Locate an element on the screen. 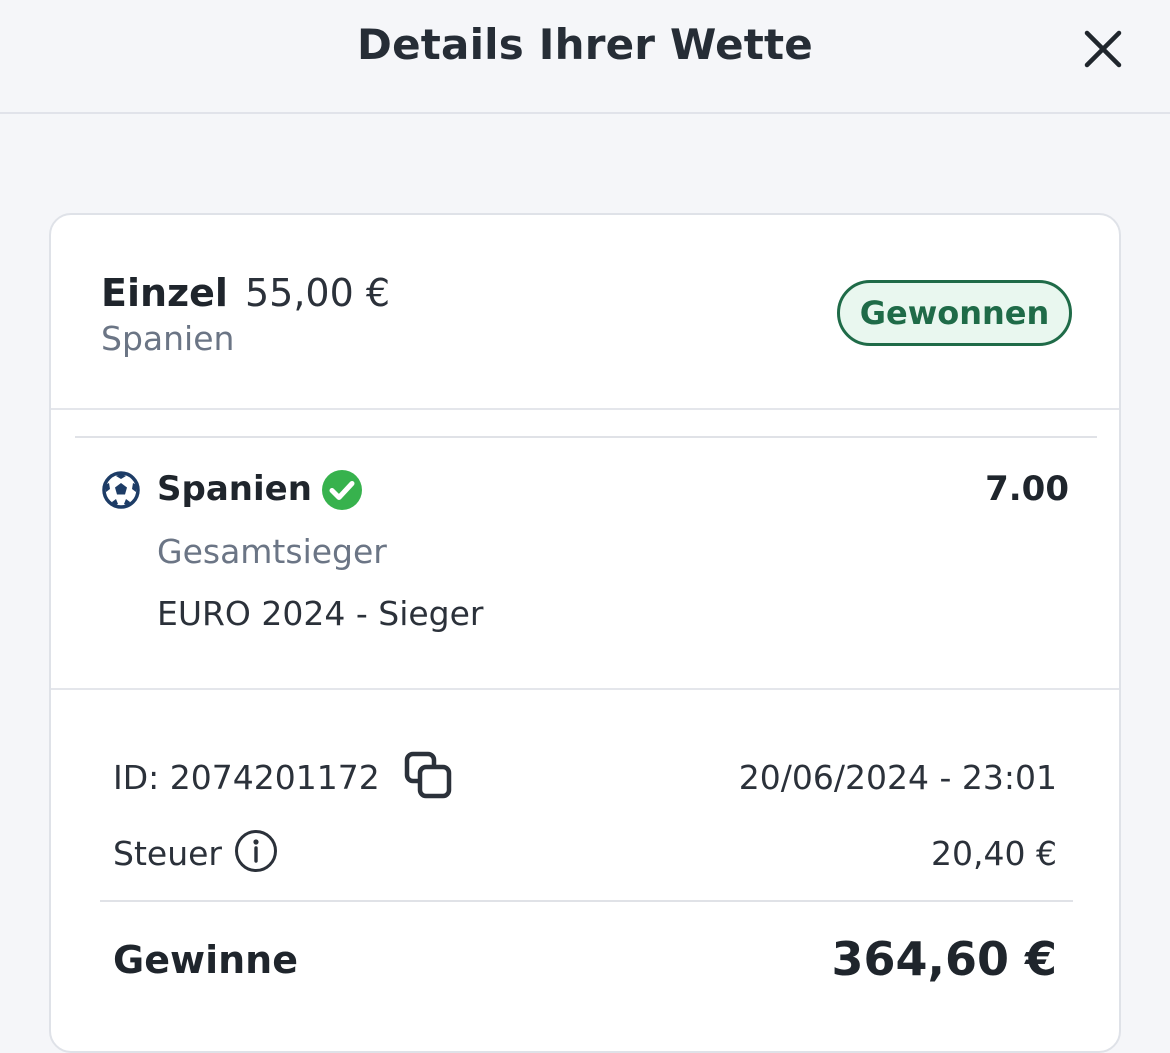 Image resolution: width=1170 pixels, height=1053 pixels. sheet-header: Details Ihrer Wette is located at coordinates (585, 57).